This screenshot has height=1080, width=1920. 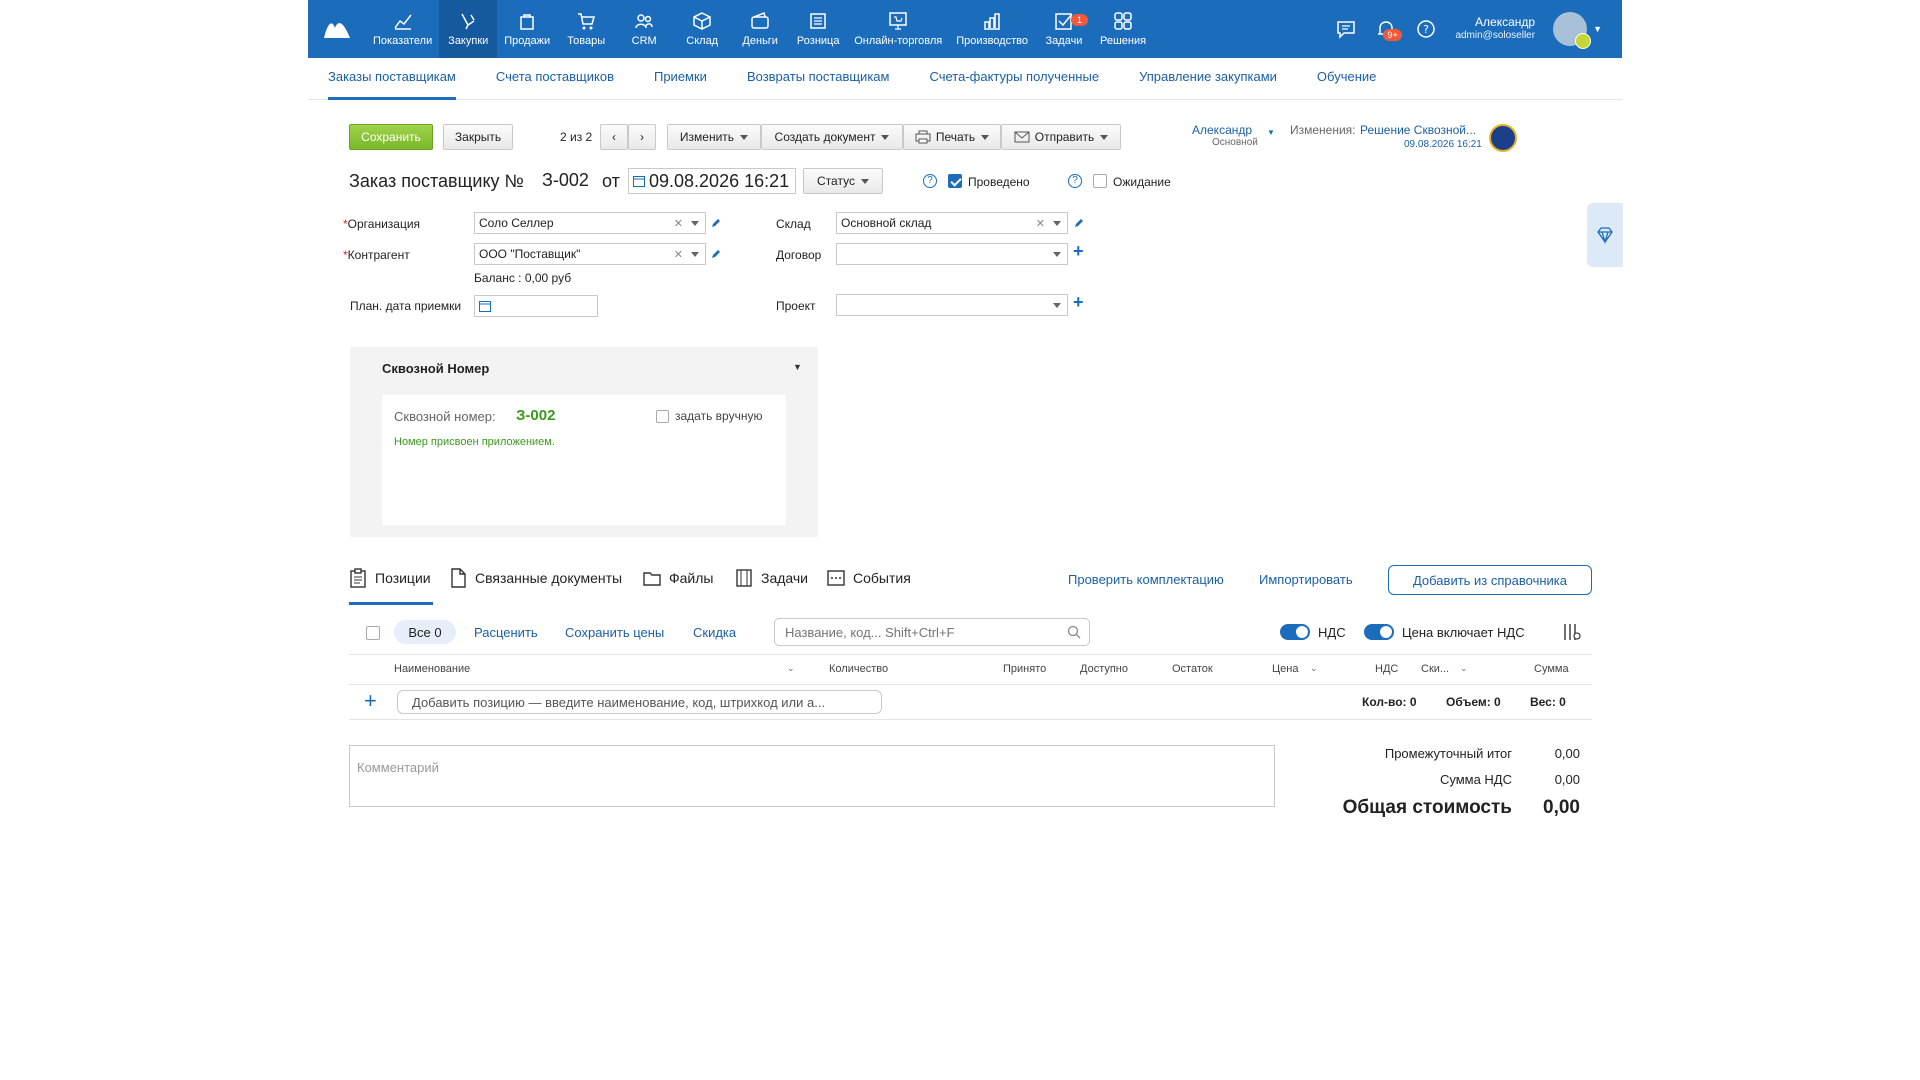 What do you see at coordinates (337, 29) in the screenshot?
I see `logo` at bounding box center [337, 29].